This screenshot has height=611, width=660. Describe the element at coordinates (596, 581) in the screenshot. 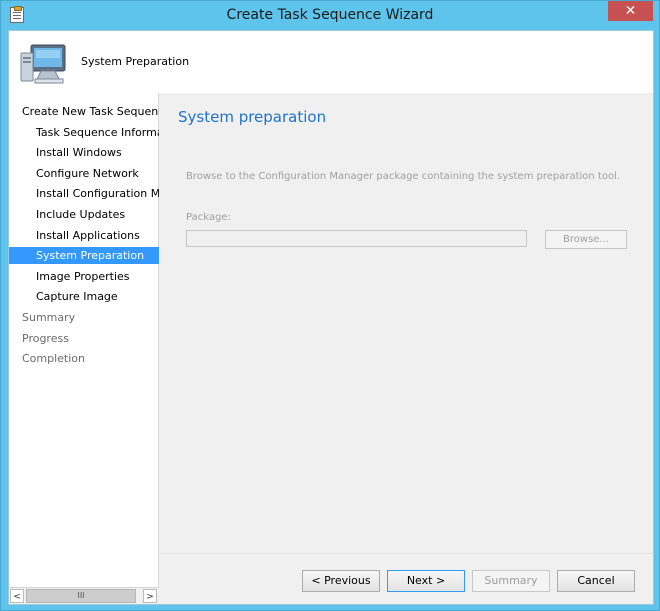

I see `cancel-button: Cancel` at that location.